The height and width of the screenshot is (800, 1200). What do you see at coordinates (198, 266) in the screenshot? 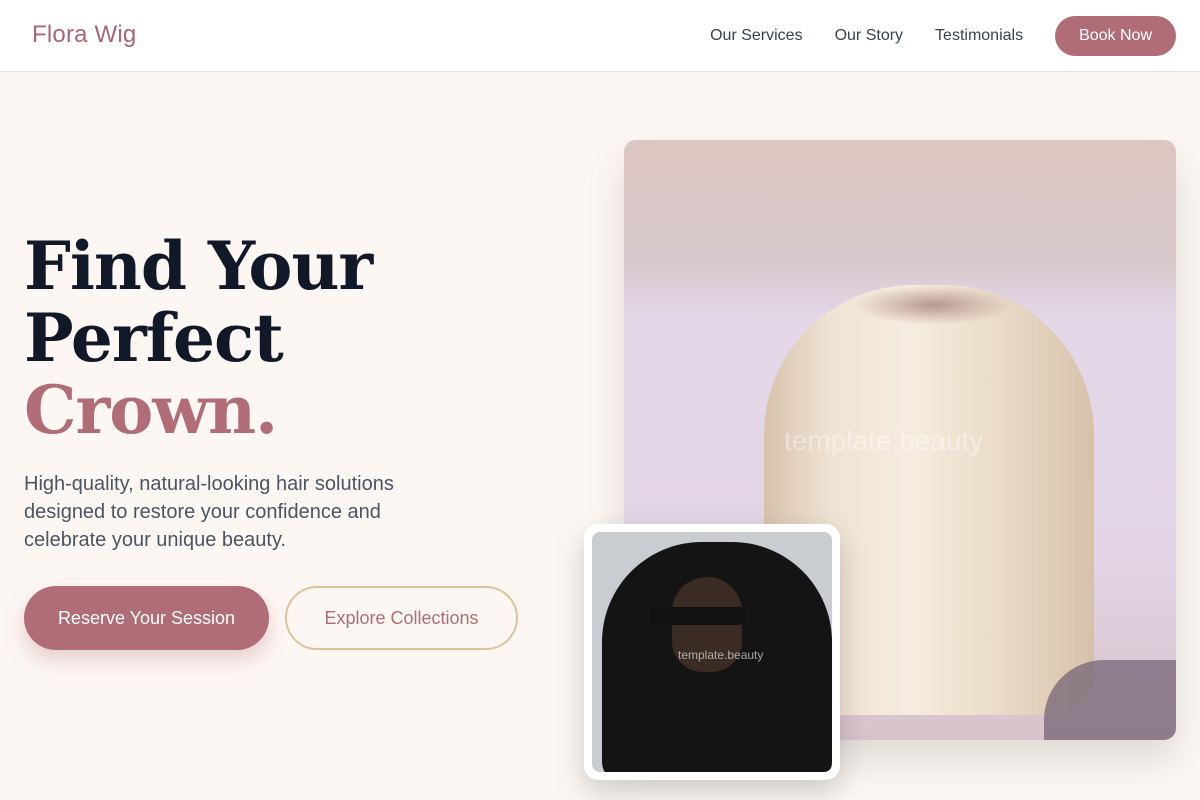
I see `hero-title-line-1: Find Your` at bounding box center [198, 266].